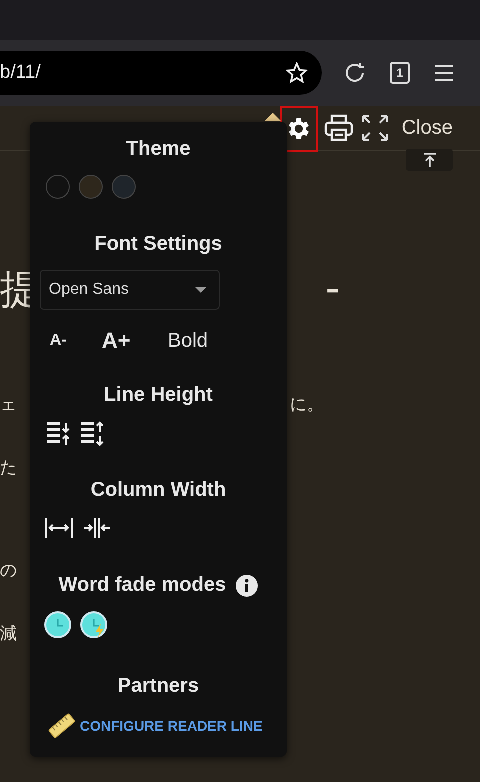 The width and height of the screenshot is (480, 782). Describe the element at coordinates (400, 73) in the screenshot. I see `tab-count-button: 1` at that location.